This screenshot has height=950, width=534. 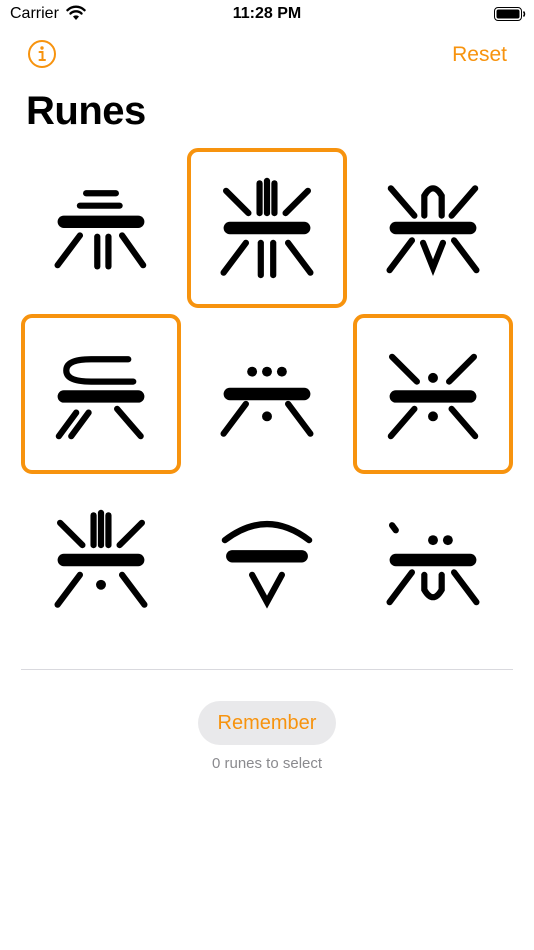 I want to click on status-time: 11:28 PM, so click(x=267, y=13).